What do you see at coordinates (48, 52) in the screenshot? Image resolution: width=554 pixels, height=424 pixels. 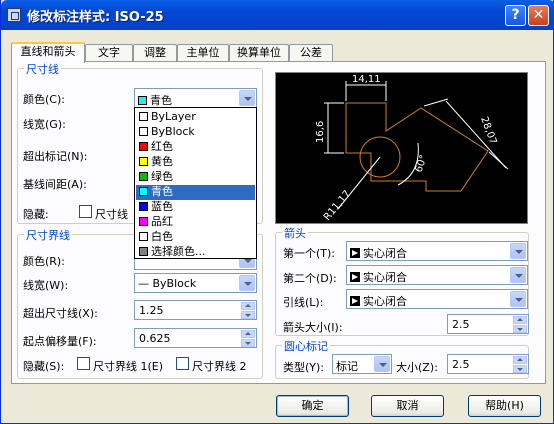 I see `tab-lines-arrows: 直线和箭头` at bounding box center [48, 52].